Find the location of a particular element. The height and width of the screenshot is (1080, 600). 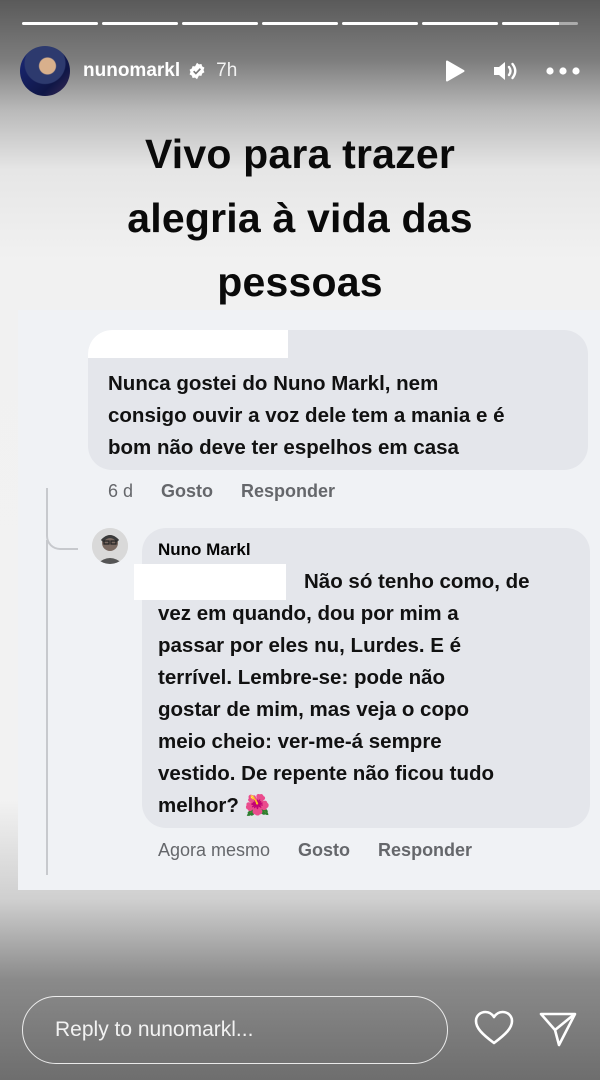

comment-line: bom não deve ter espelhos em casa is located at coordinates (283, 447).